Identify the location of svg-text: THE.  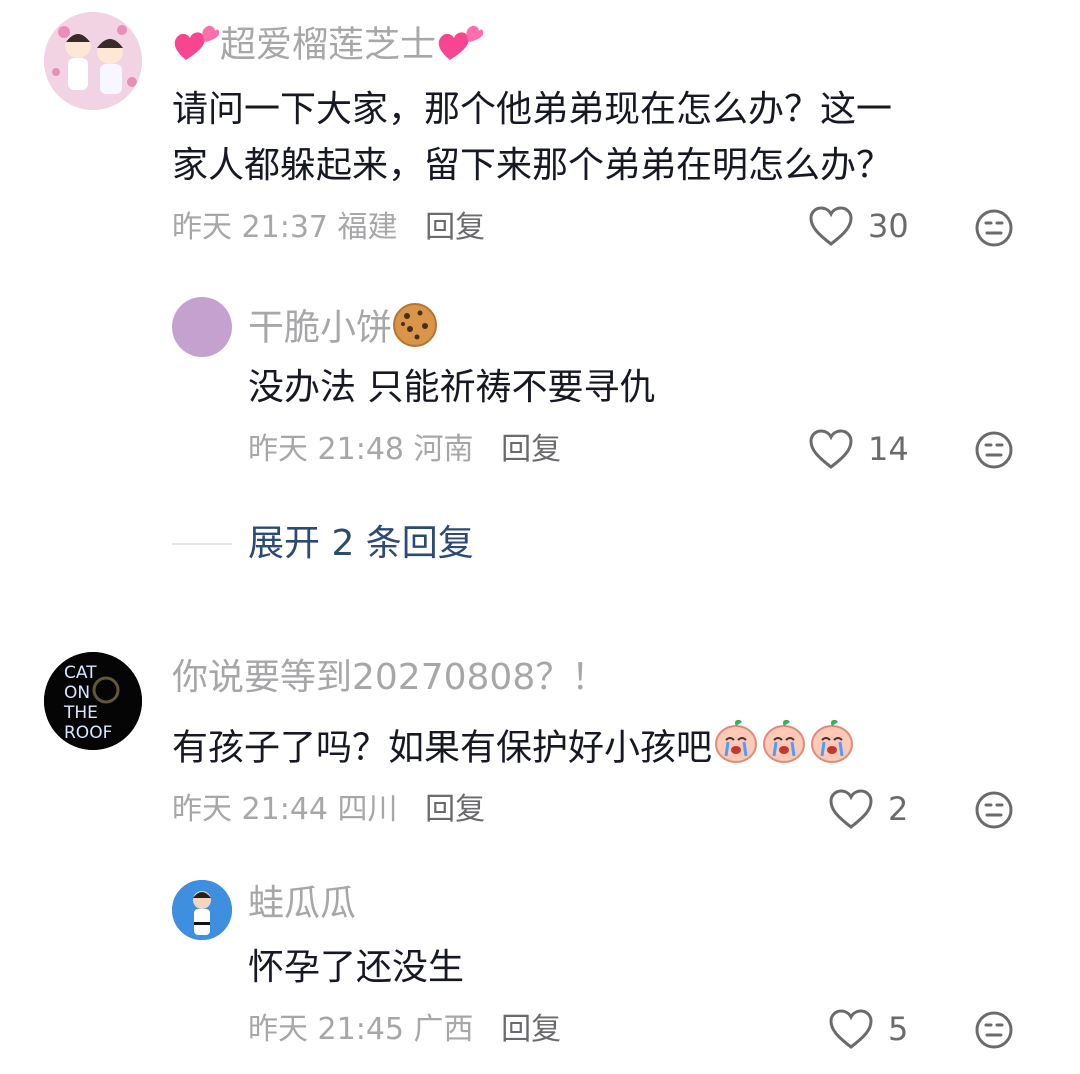
(80, 713).